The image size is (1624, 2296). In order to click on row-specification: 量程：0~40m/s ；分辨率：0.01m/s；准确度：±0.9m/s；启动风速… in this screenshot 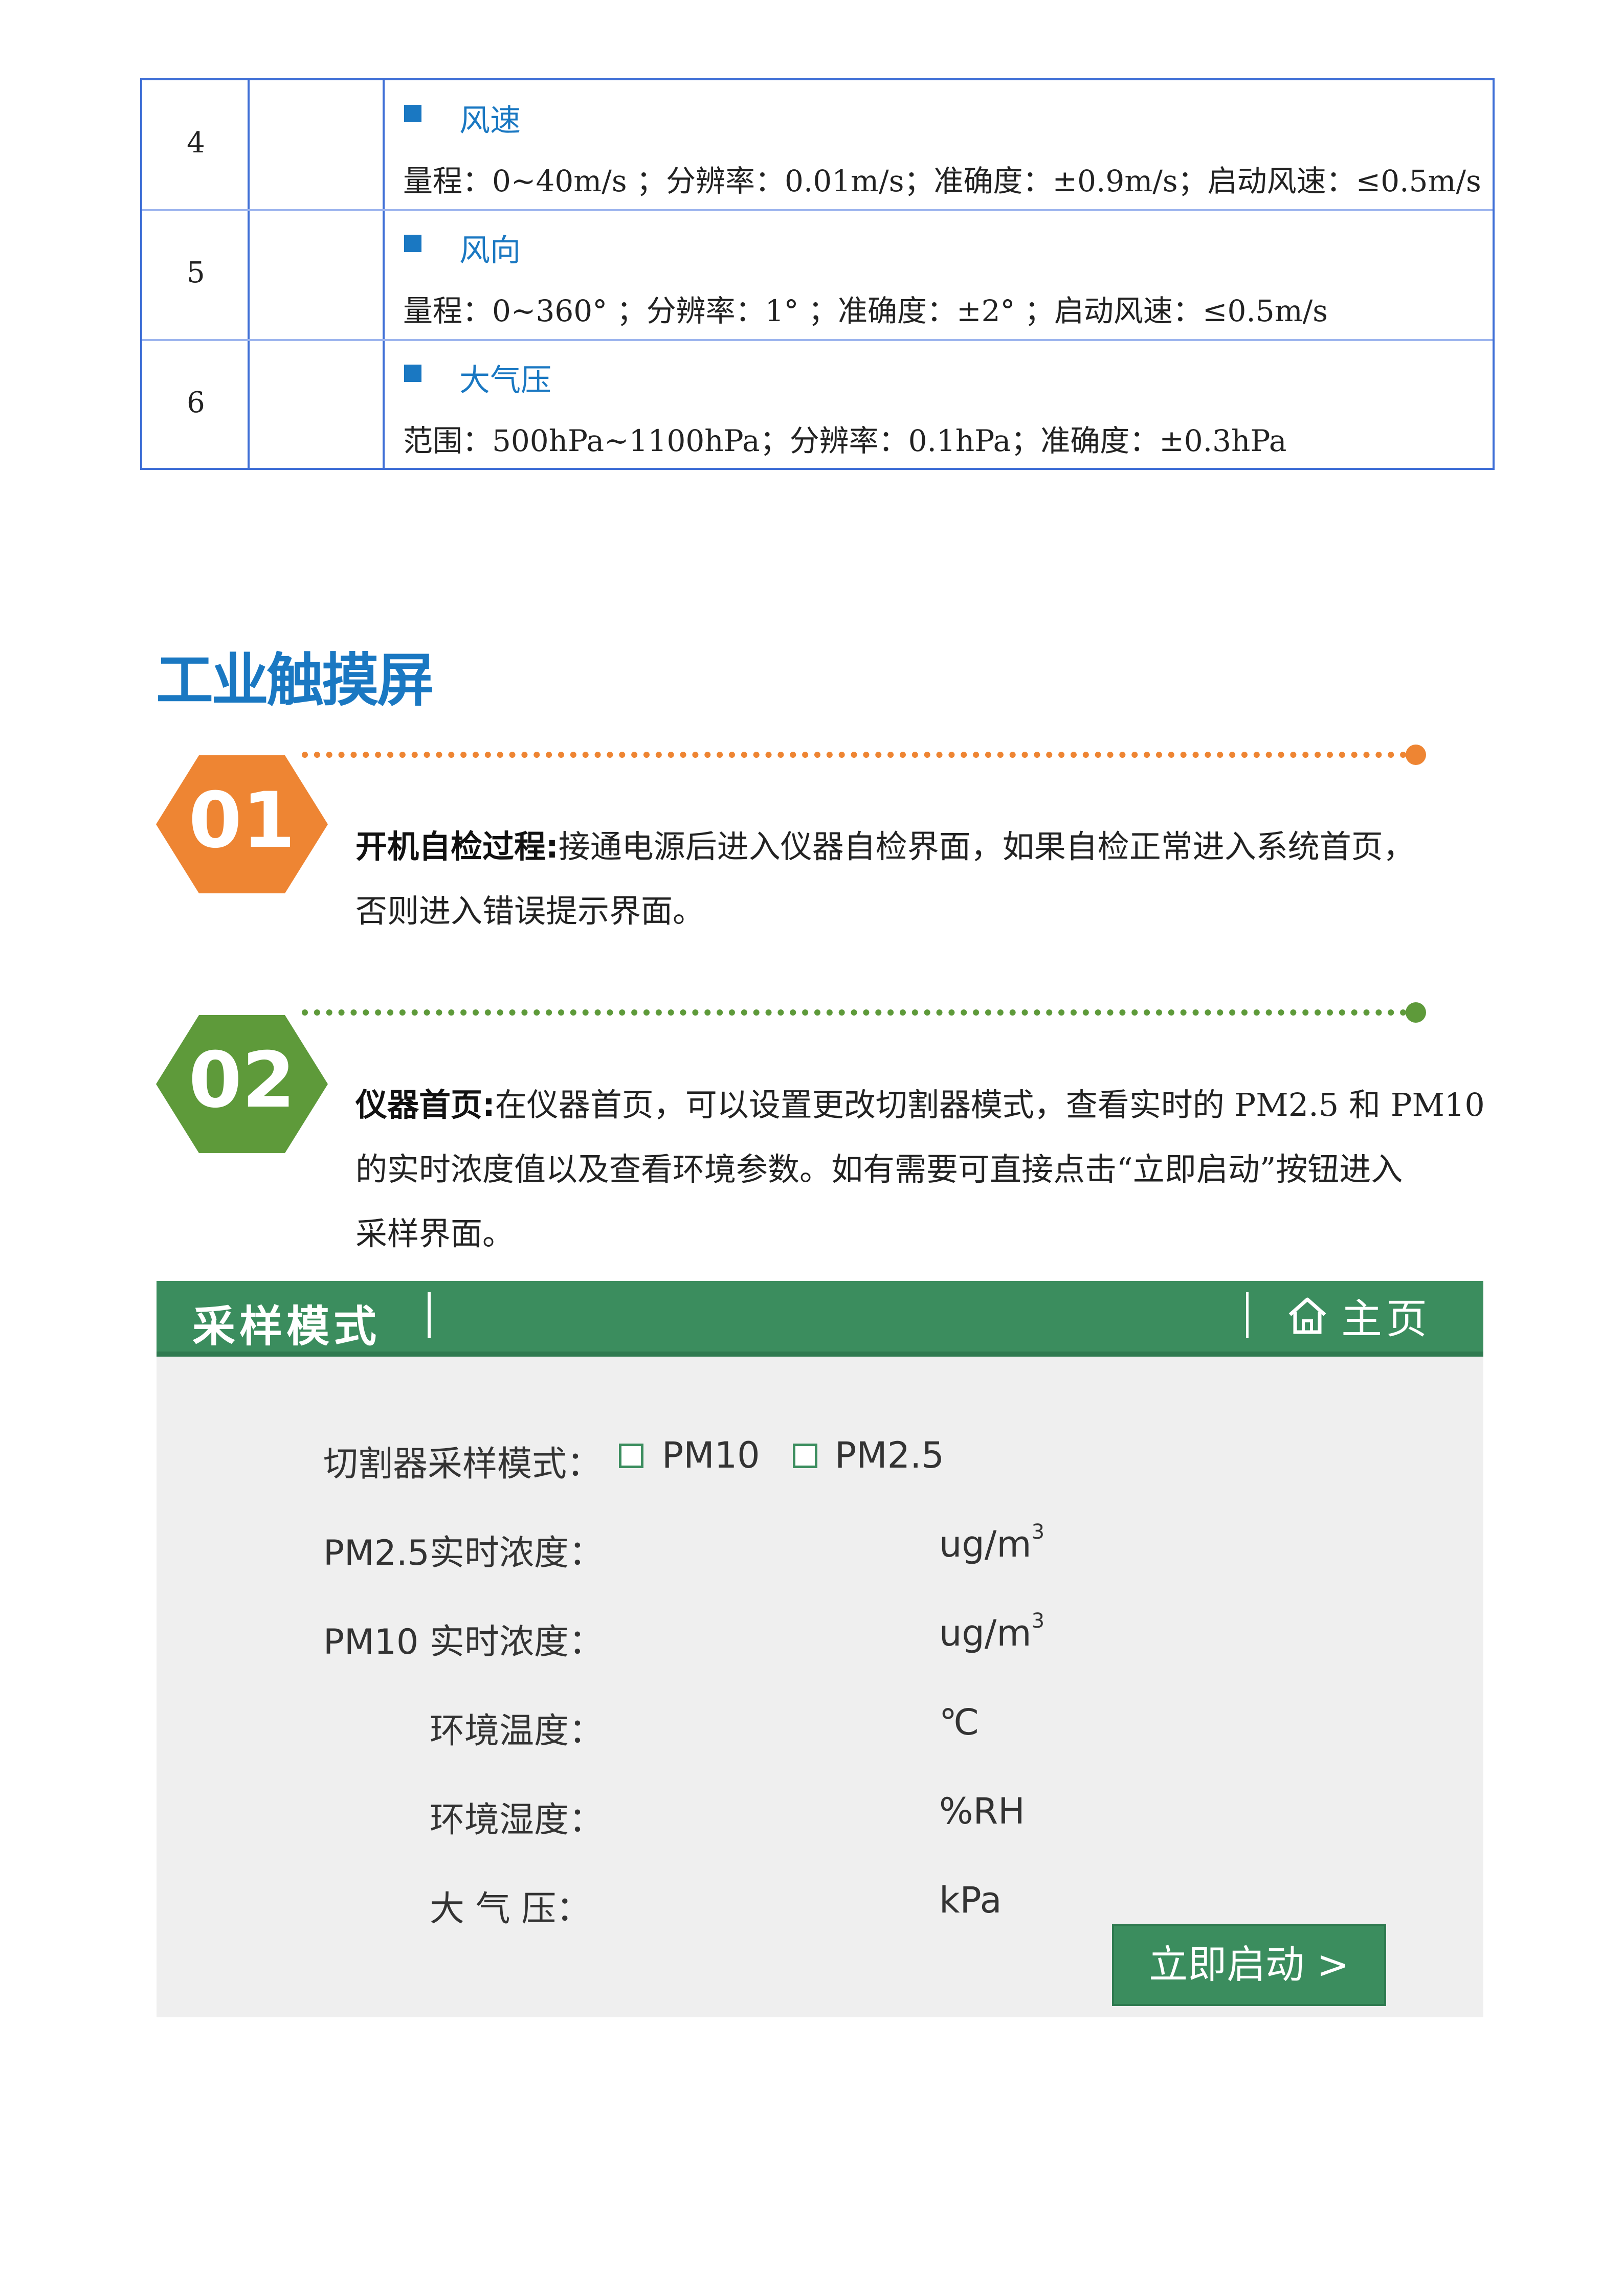, I will do `click(942, 181)`.